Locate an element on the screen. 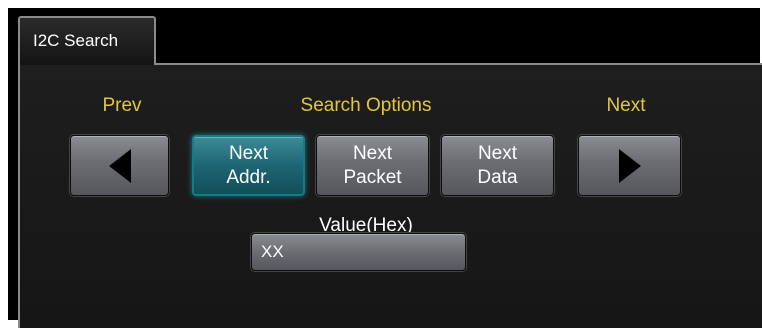  next-data-button: Next Data is located at coordinates (497, 165).